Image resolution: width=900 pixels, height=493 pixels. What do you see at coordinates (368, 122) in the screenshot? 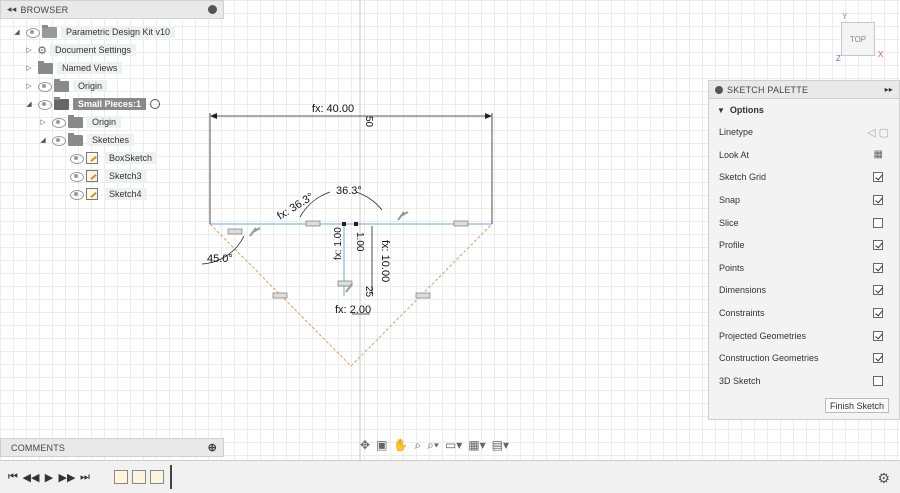
I see `dim-offset-text: 50` at bounding box center [368, 122].